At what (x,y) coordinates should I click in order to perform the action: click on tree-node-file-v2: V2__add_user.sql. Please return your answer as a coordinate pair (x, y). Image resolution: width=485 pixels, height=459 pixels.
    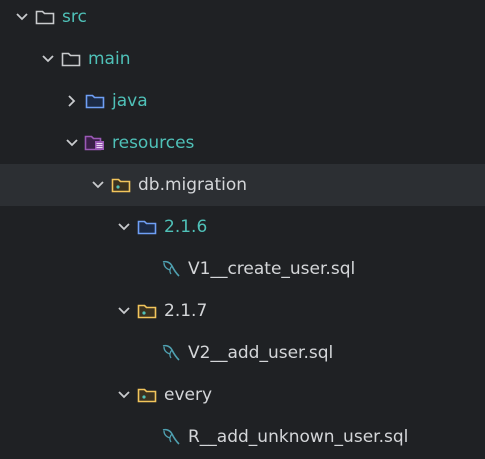
    Looking at the image, I should click on (242, 353).